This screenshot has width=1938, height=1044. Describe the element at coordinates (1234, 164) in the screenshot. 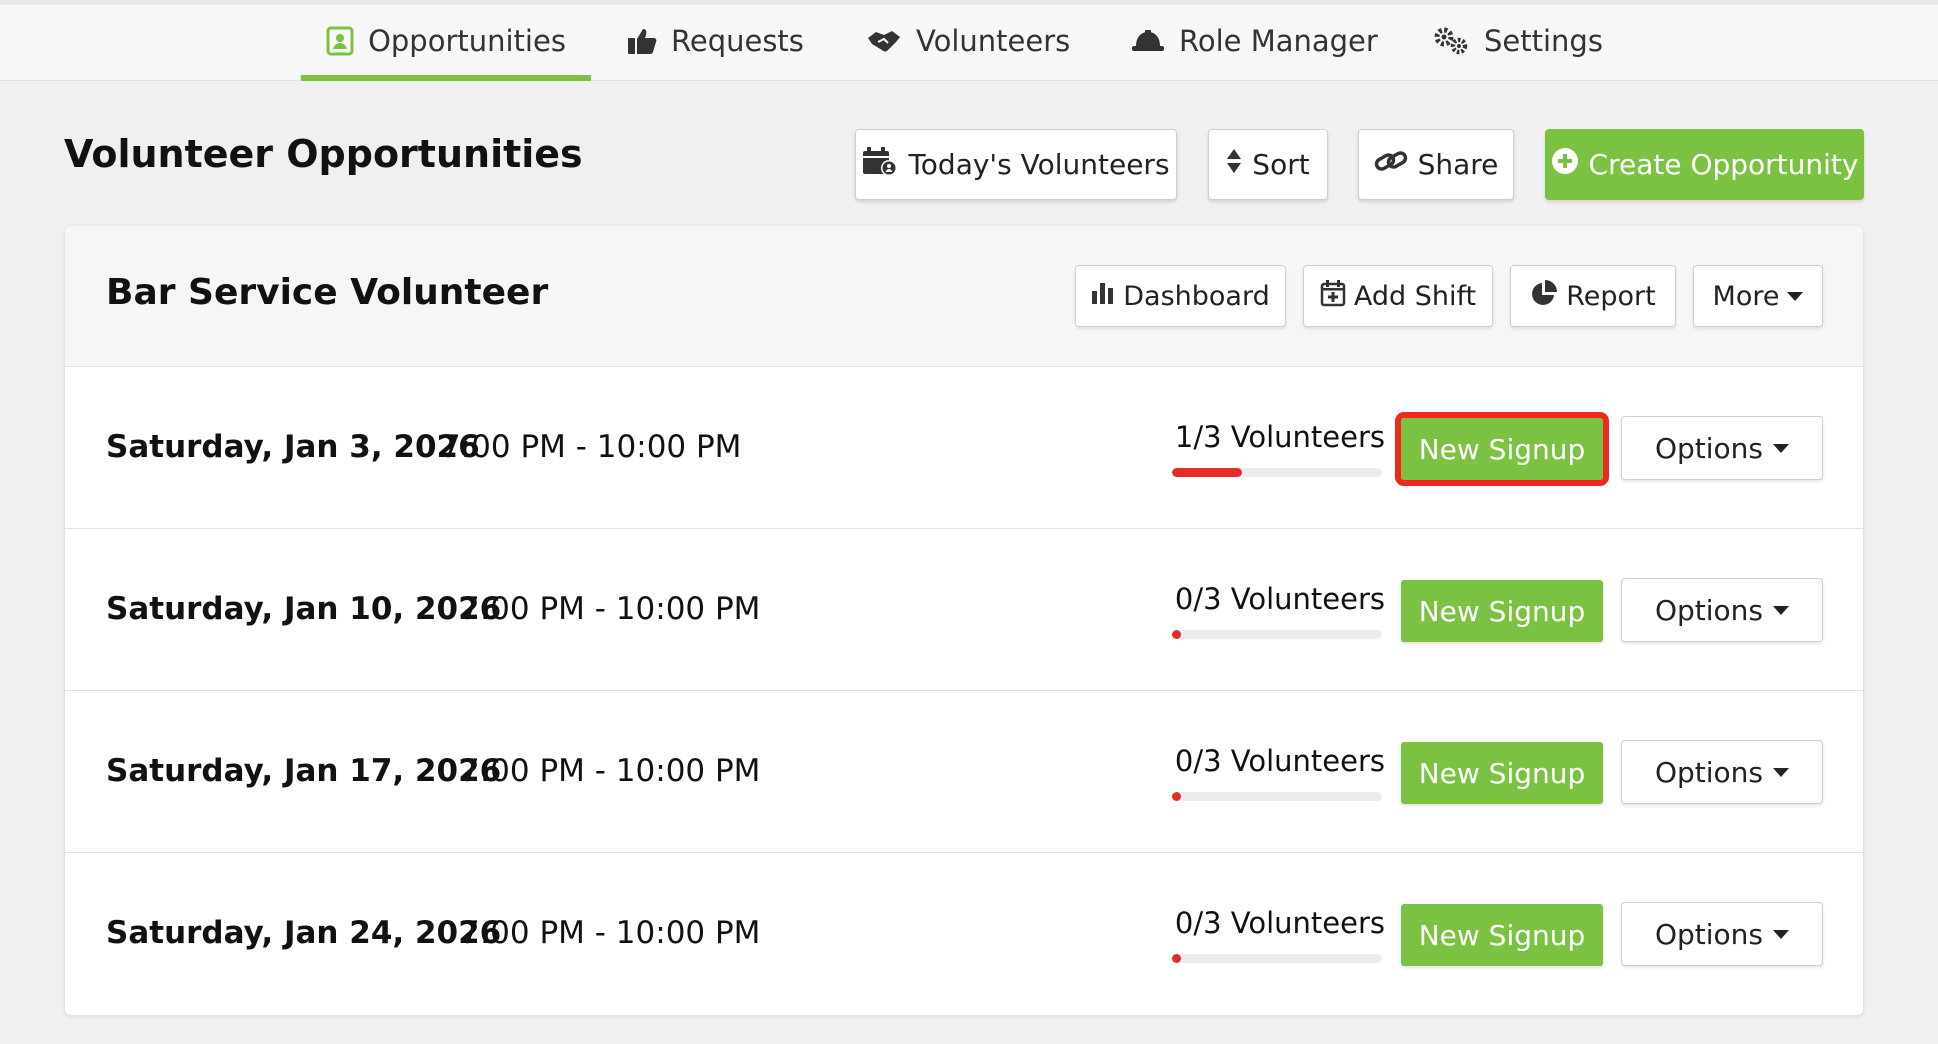

I see `sort-icon` at that location.